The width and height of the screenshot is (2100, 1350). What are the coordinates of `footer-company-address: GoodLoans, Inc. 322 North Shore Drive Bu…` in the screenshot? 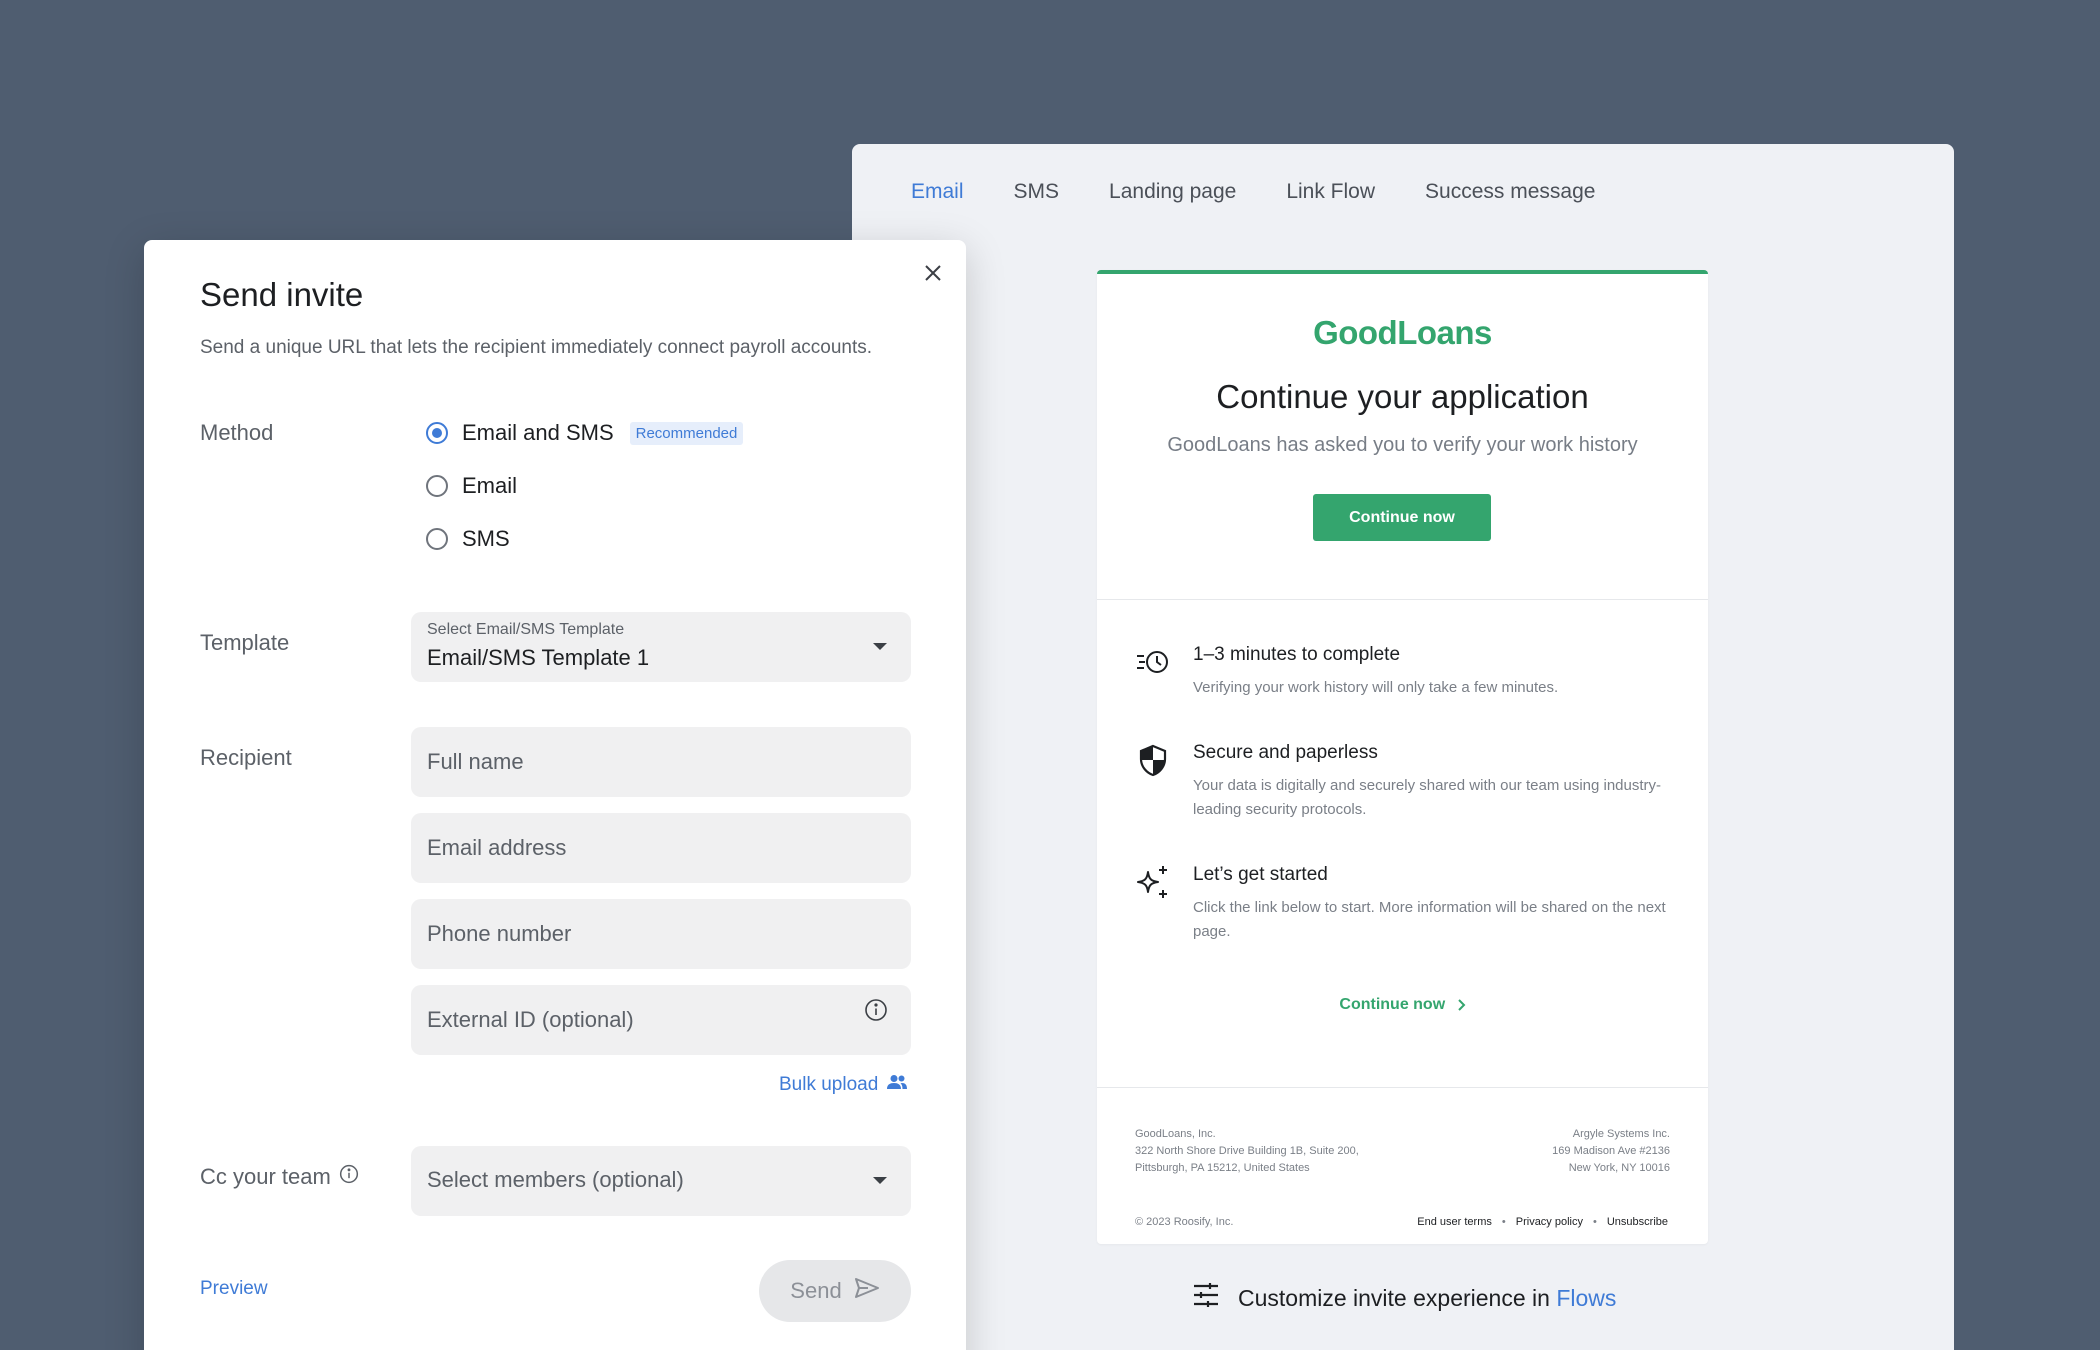 It's located at (1247, 1151).